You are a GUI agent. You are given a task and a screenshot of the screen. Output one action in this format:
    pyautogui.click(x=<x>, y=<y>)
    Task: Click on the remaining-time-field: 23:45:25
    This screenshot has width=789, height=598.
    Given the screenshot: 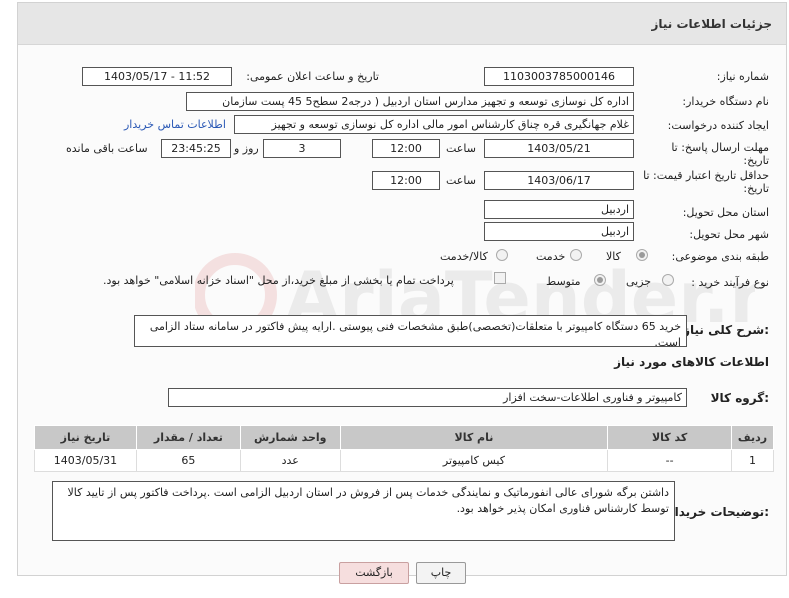 What is the action you would take?
    pyautogui.click(x=196, y=148)
    